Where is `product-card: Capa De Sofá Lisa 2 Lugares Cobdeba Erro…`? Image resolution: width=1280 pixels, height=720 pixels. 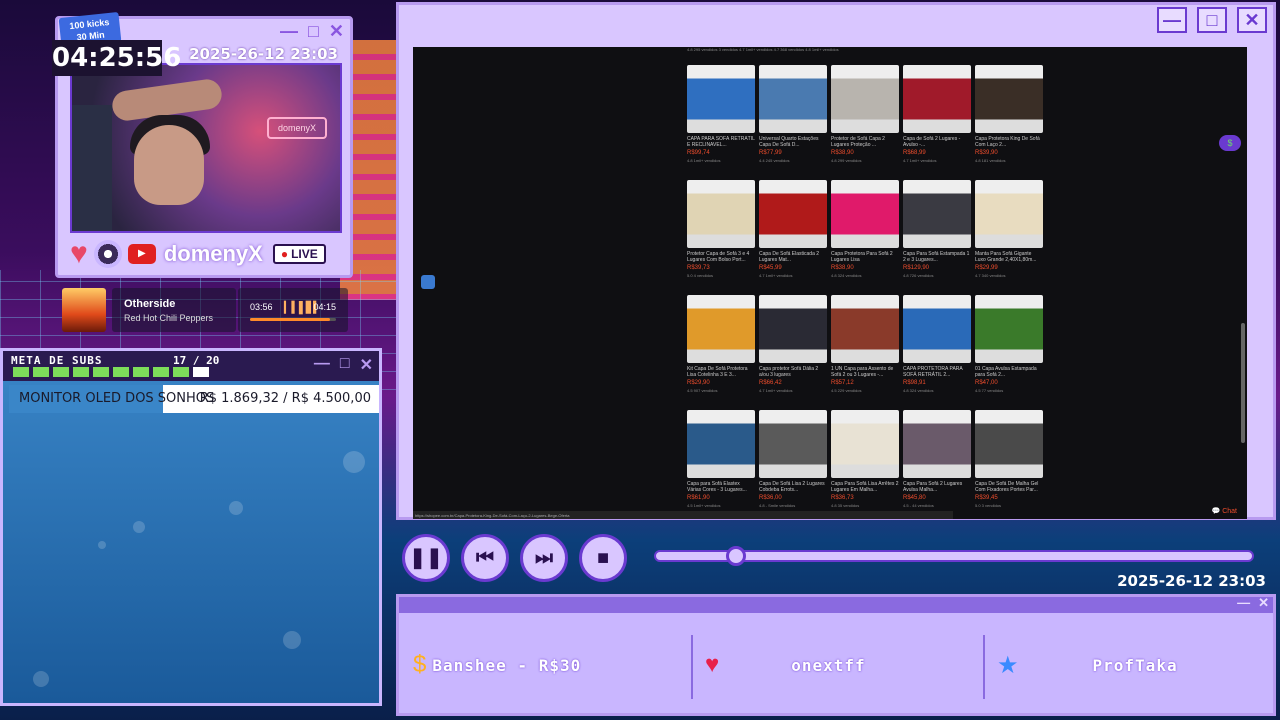 product-card: Capa De Sofá Lisa 2 Lugares Cobdeba Erro… is located at coordinates (793, 464).